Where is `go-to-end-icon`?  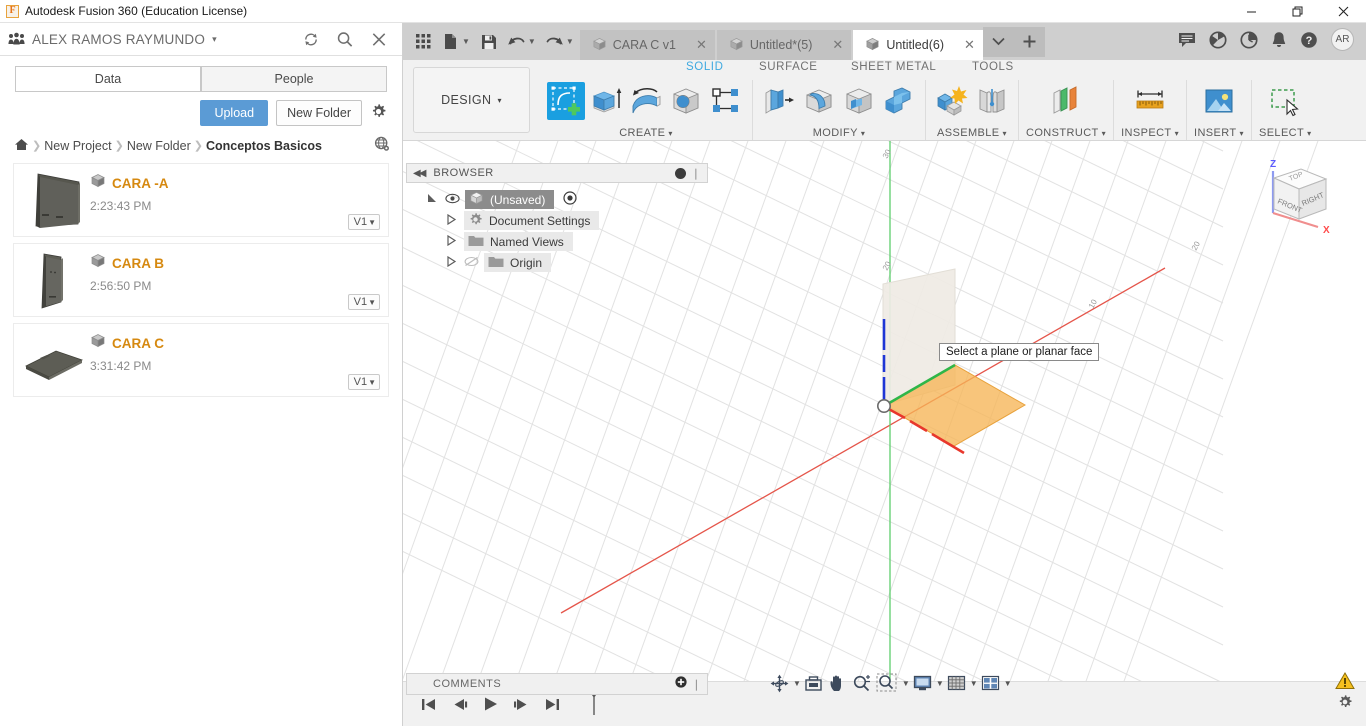
go-to-end-icon is located at coordinates (552, 704).